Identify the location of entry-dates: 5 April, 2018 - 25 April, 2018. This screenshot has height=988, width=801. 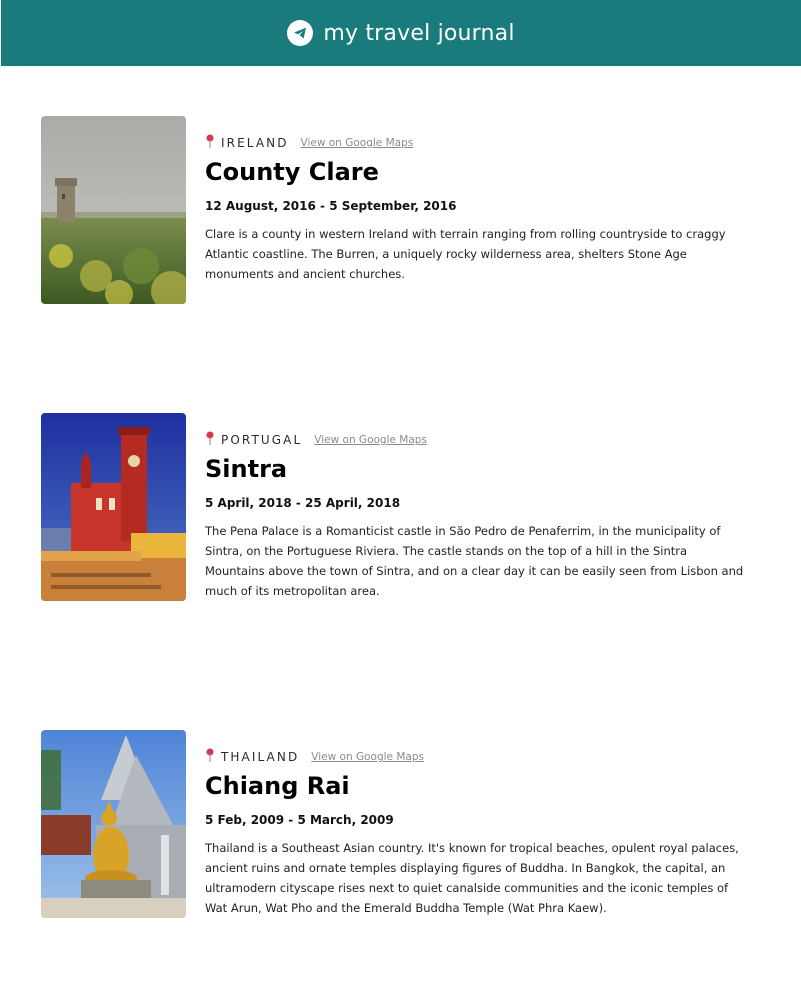
(303, 503).